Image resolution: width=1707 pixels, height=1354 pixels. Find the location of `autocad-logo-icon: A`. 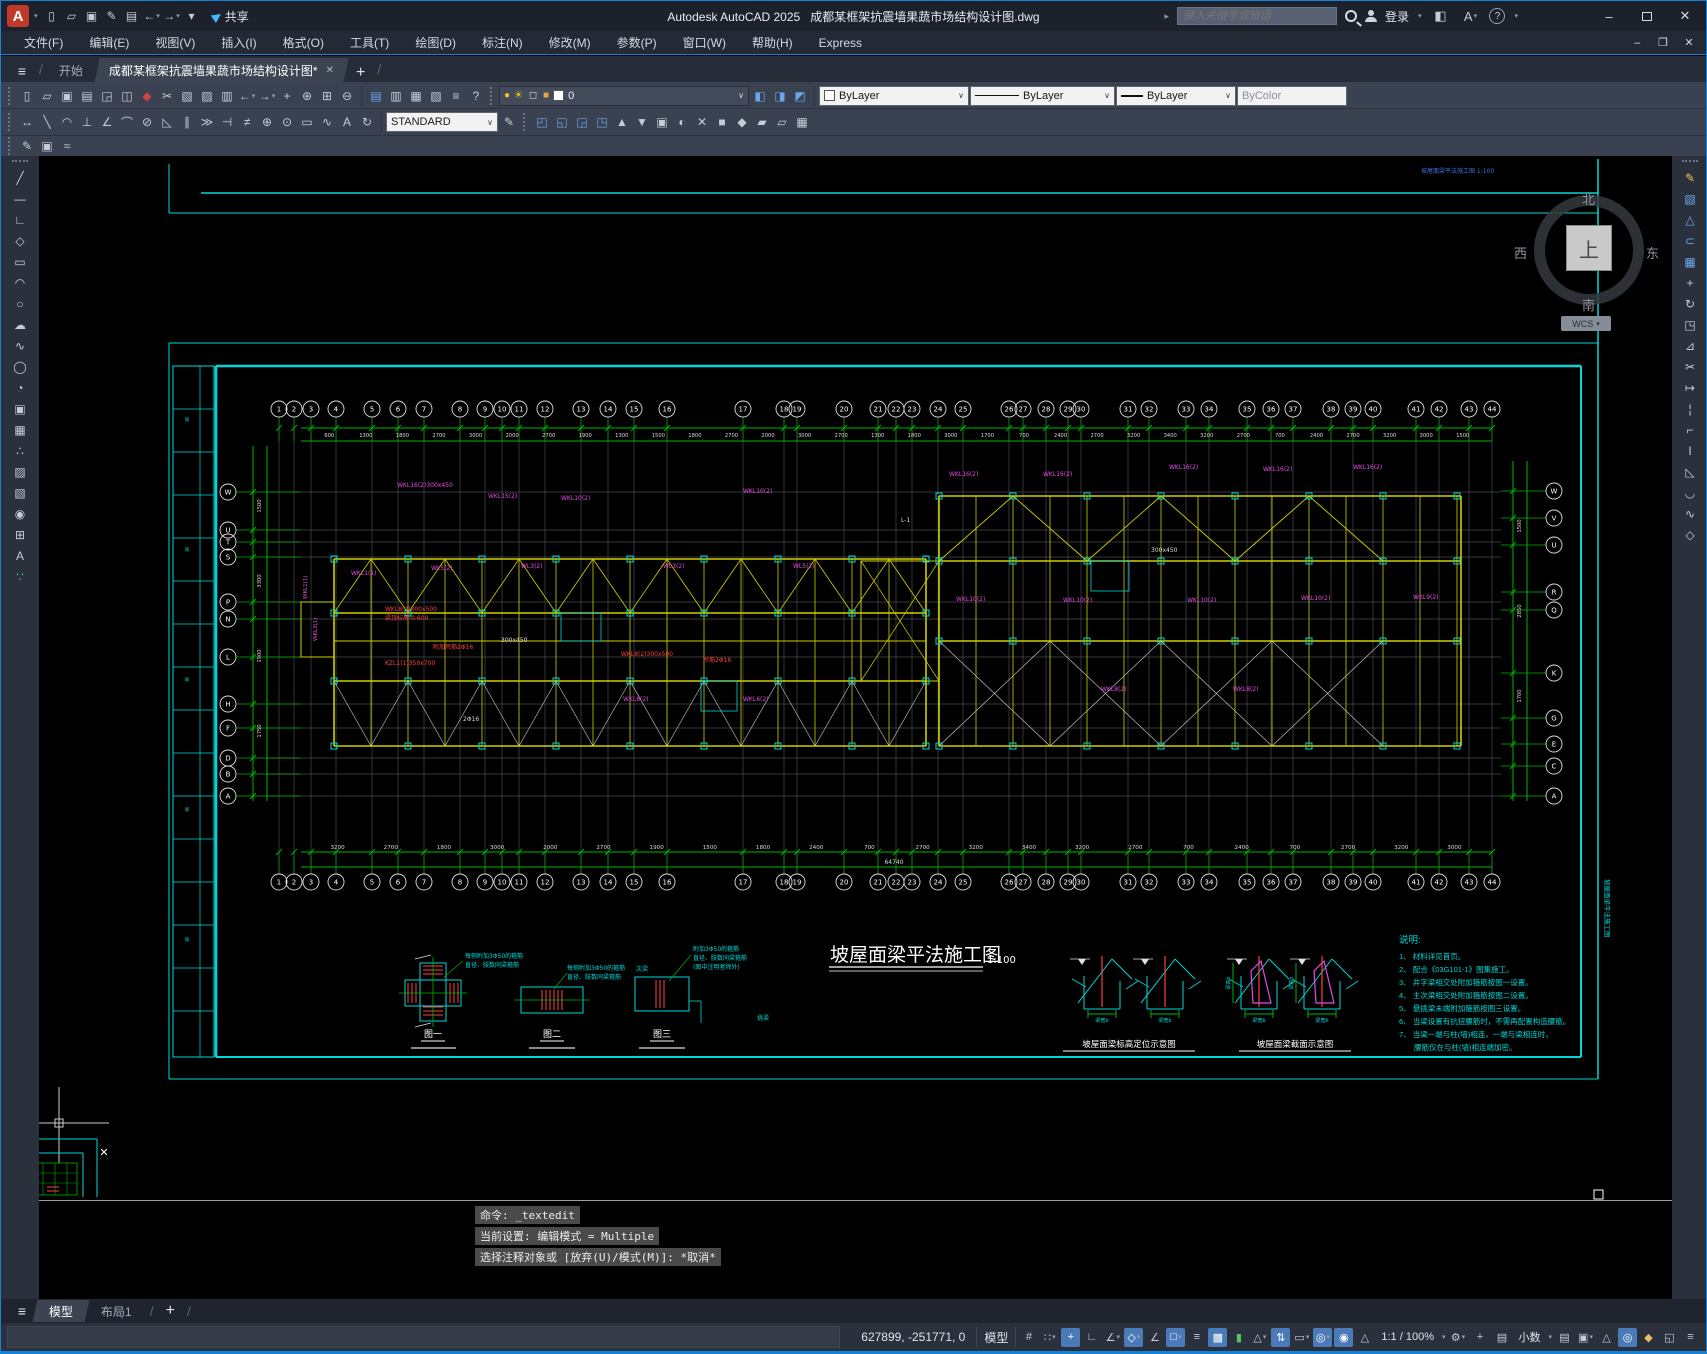

autocad-logo-icon: A is located at coordinates (18, 16).